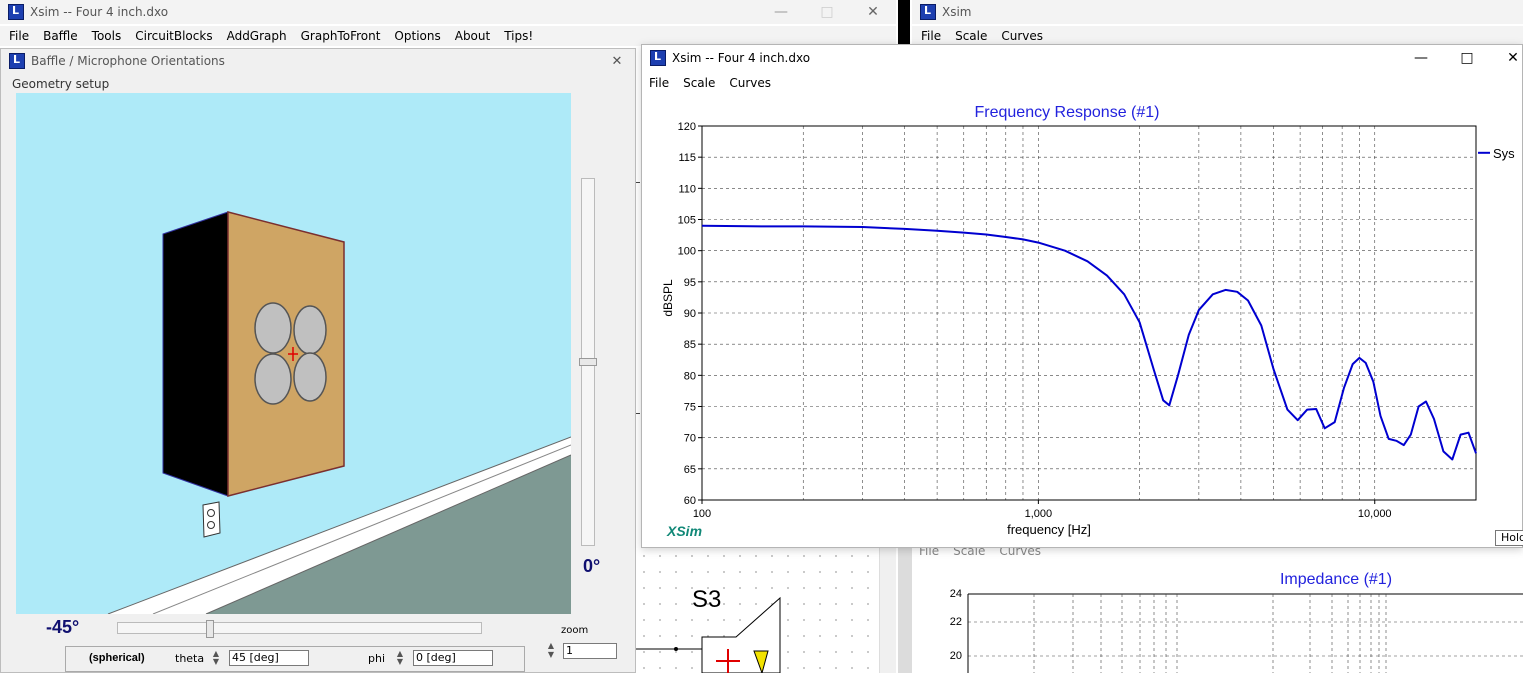  I want to click on speaker-symbol, so click(716, 634).